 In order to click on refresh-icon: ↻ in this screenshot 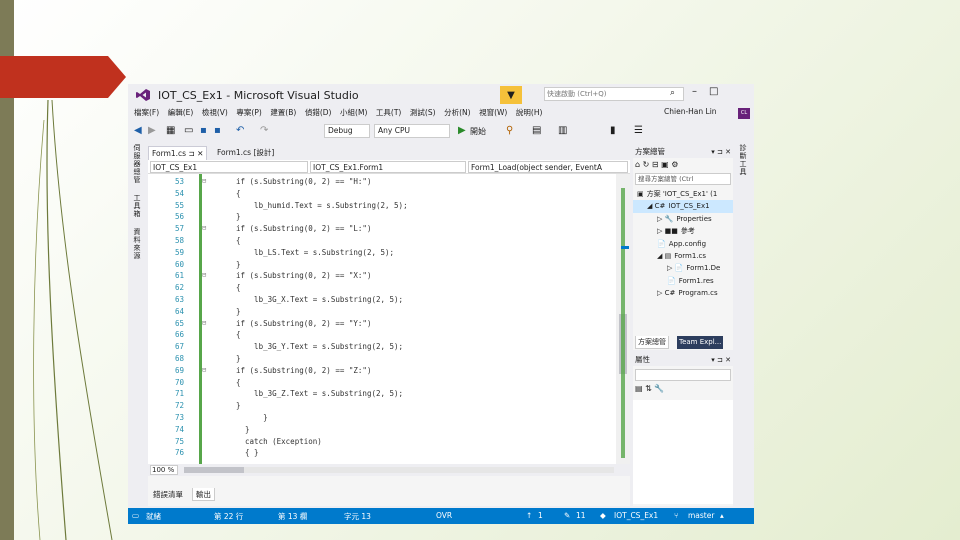, I will do `click(646, 164)`.